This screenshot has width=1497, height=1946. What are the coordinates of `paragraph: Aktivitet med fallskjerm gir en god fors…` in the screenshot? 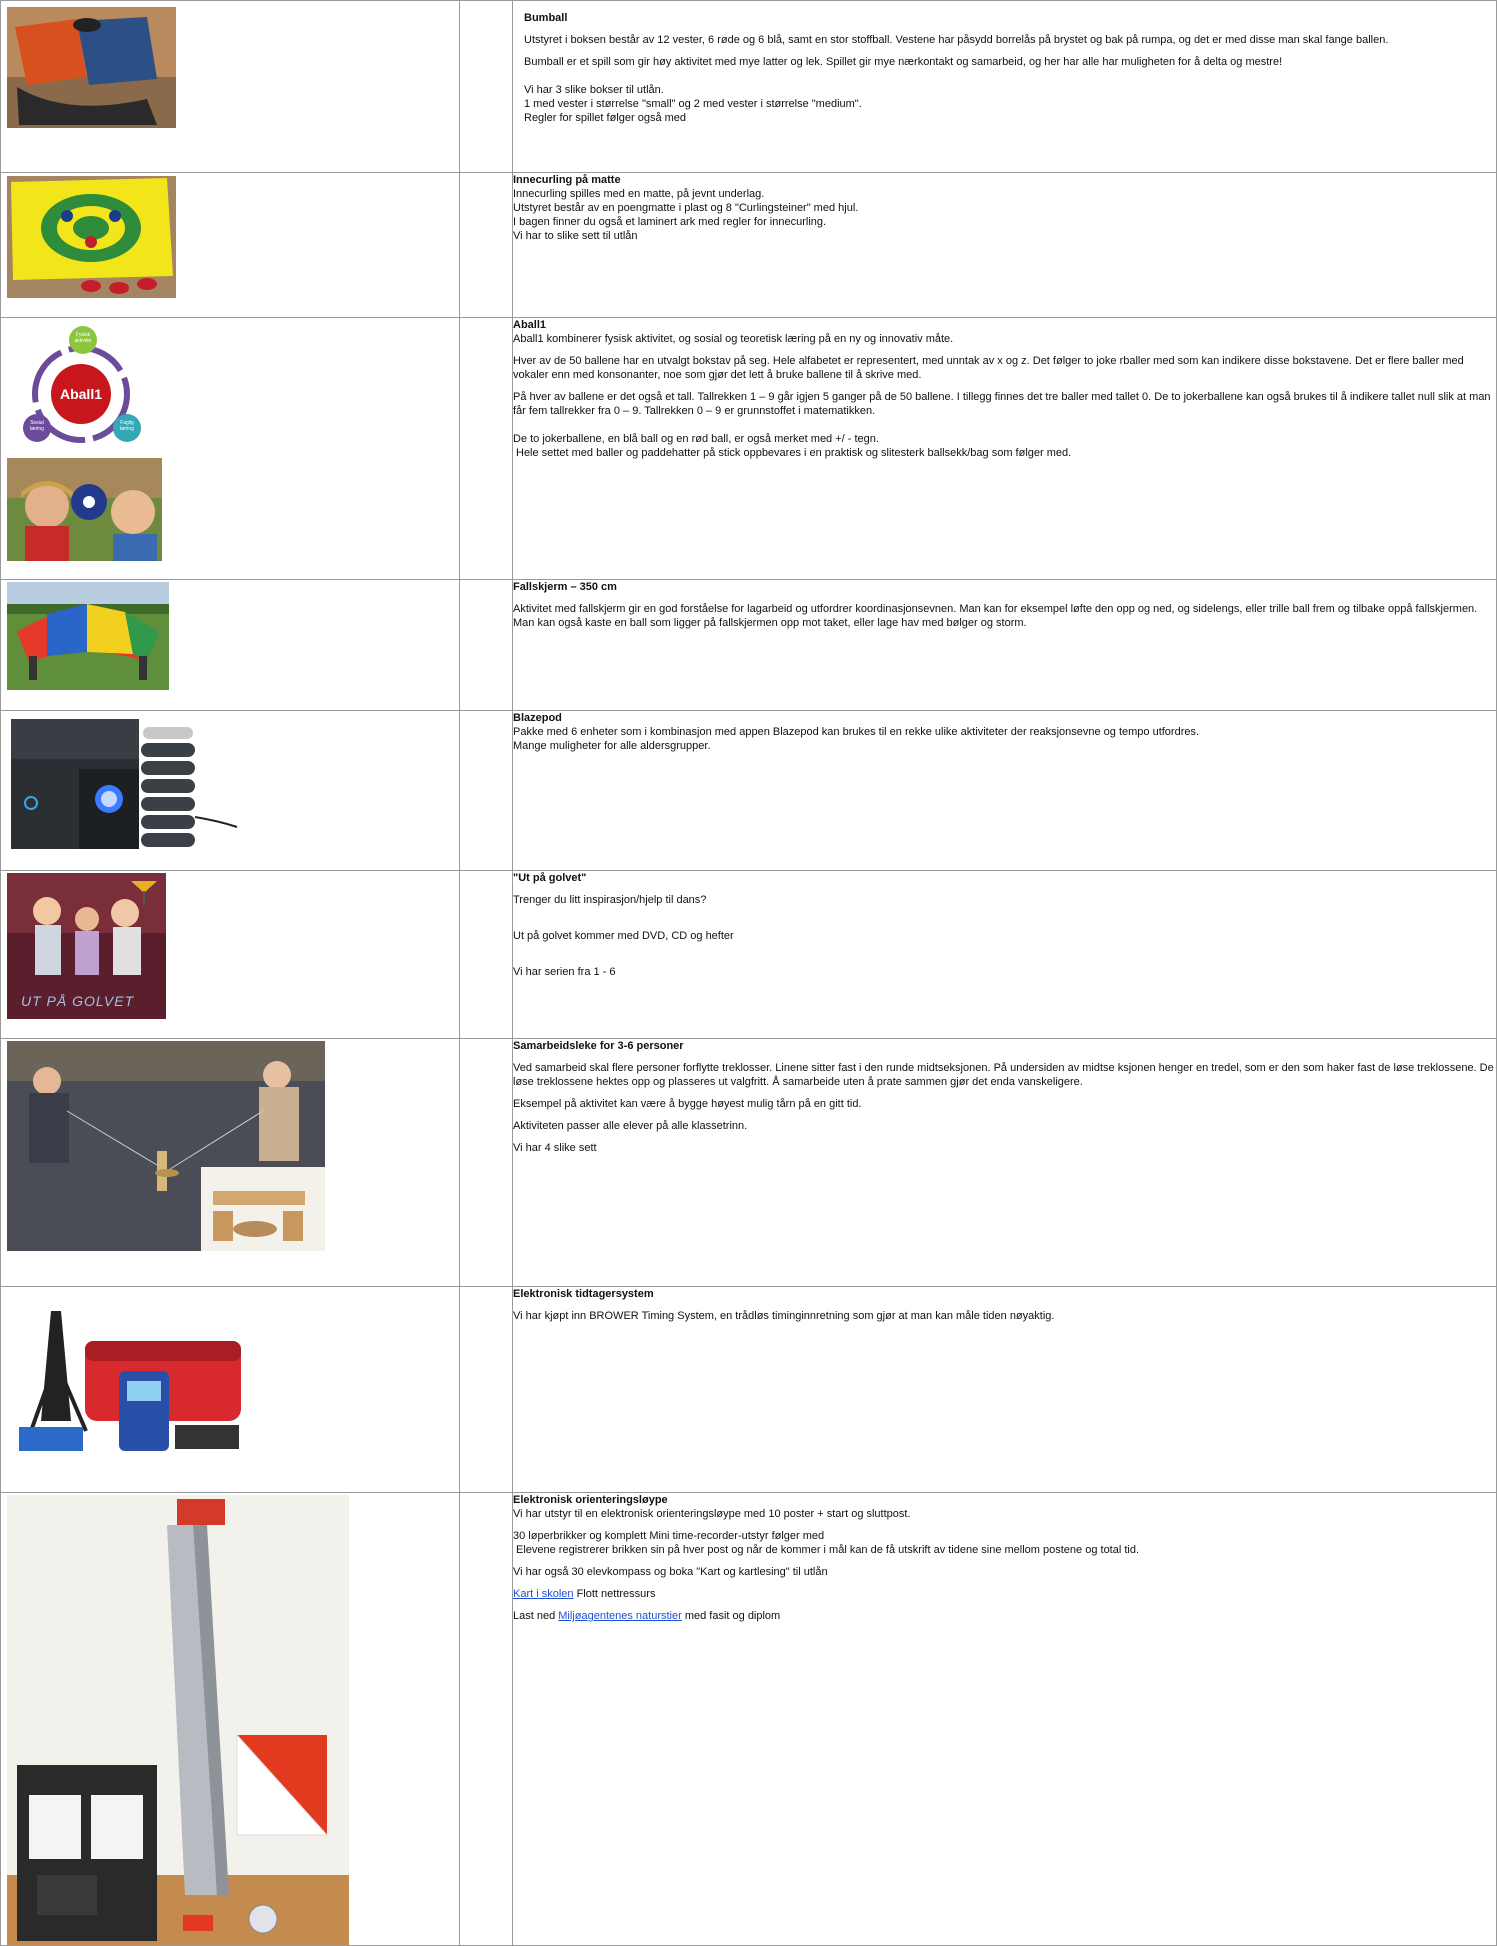 It's located at (995, 616).